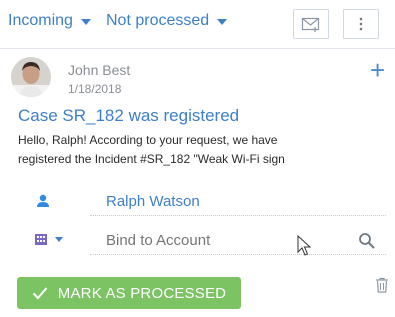 This screenshot has width=395, height=317. I want to click on trash-icon, so click(382, 285).